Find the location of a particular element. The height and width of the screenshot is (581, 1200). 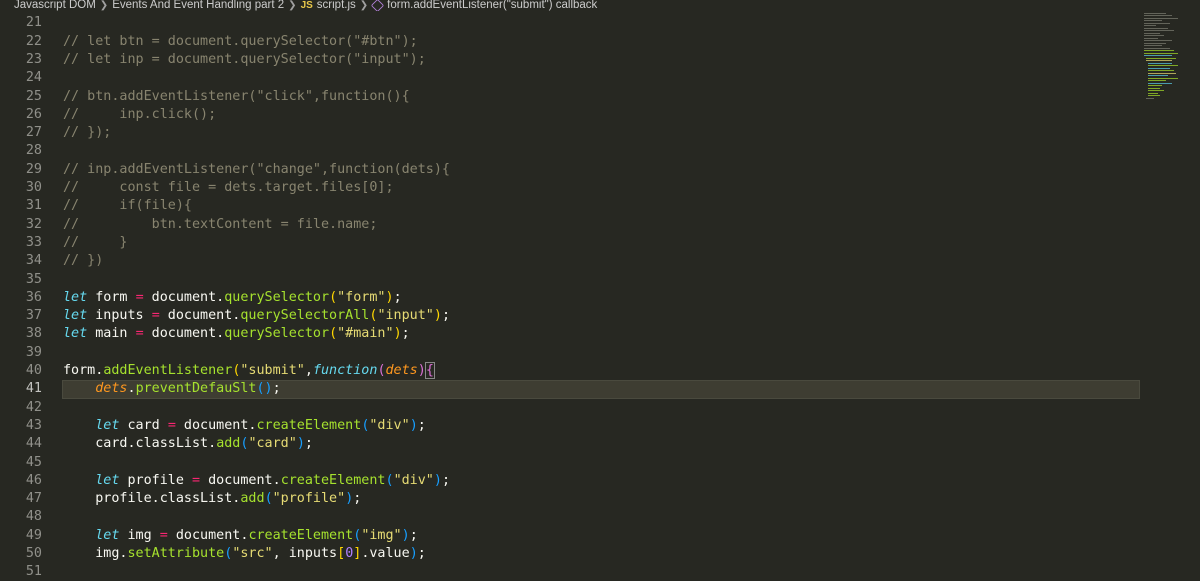

code-token: , is located at coordinates (308, 370).